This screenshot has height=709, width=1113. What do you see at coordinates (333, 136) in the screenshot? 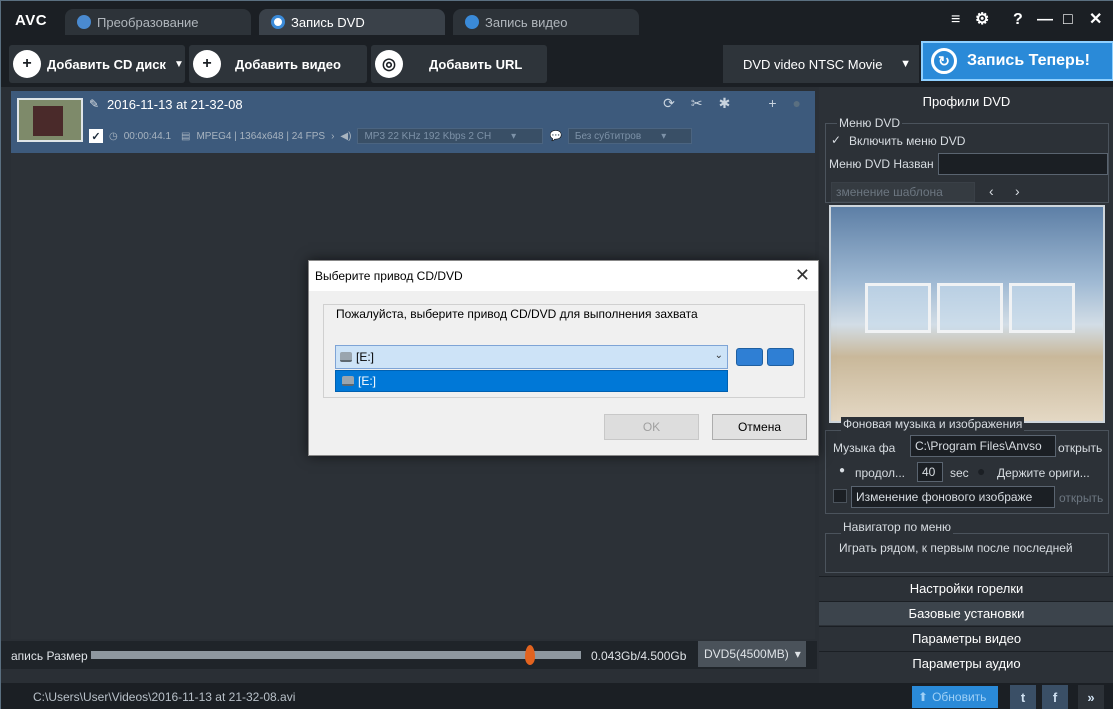
I see `chevron-right-icon: ›` at bounding box center [333, 136].